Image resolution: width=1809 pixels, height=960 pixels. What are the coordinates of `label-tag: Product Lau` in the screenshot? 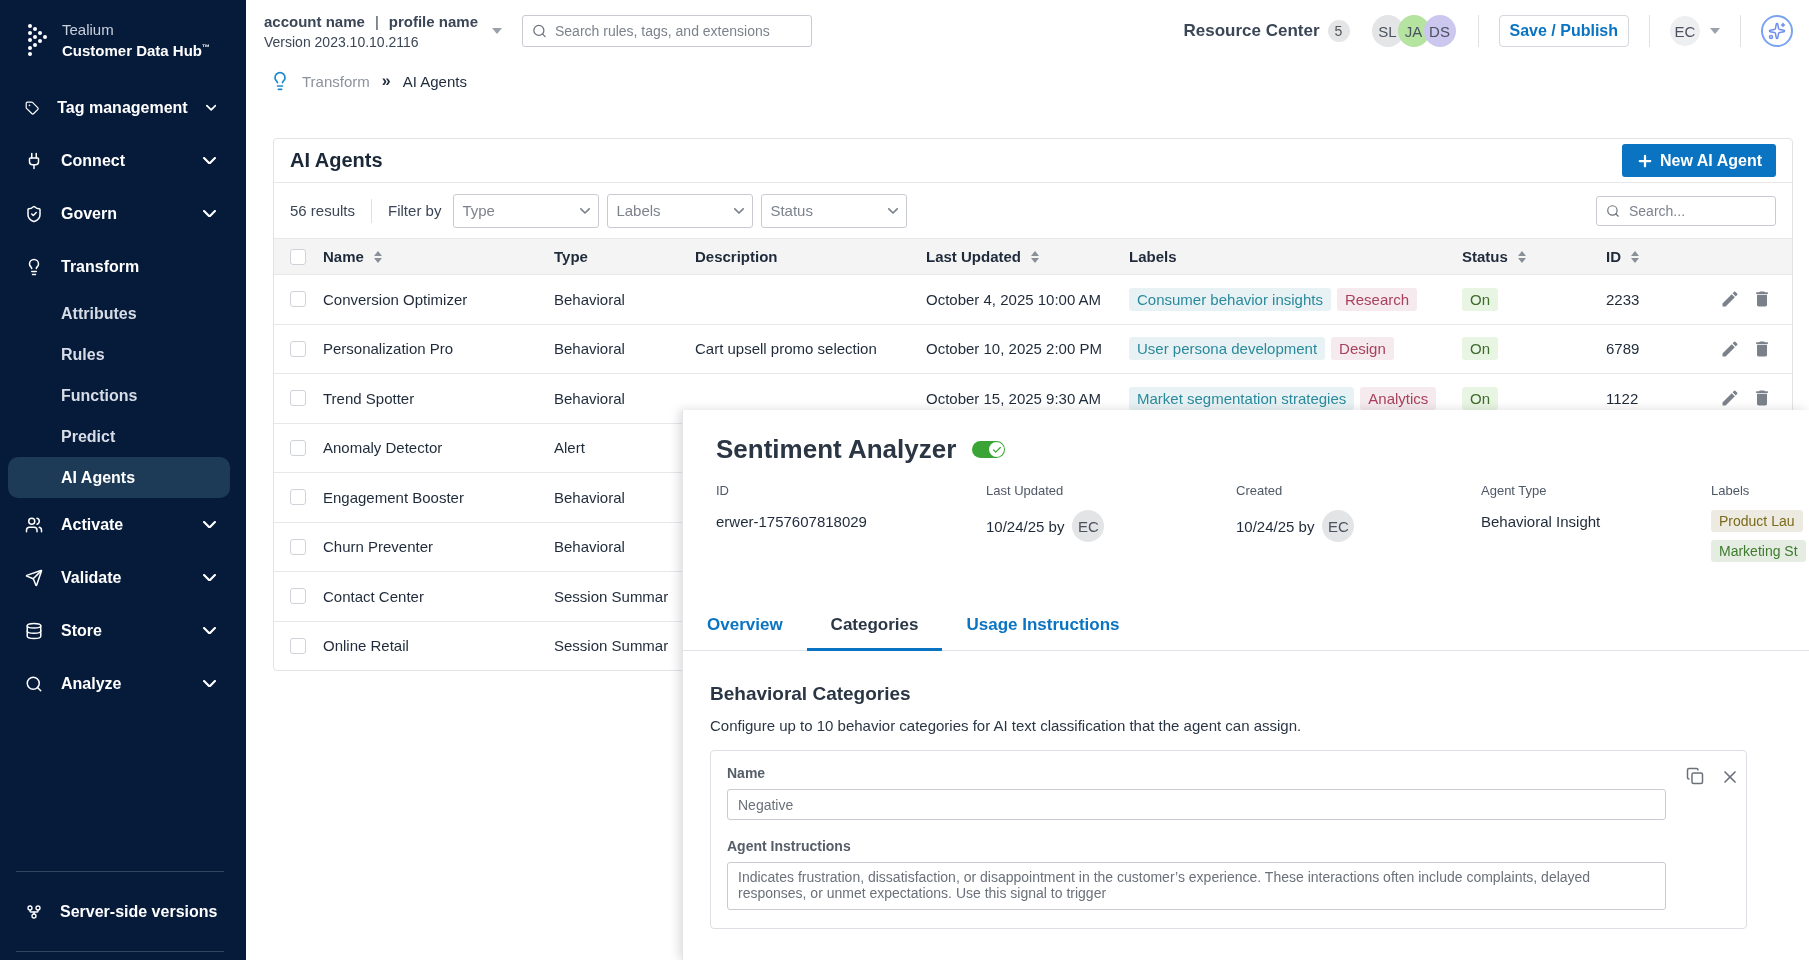 It's located at (1757, 521).